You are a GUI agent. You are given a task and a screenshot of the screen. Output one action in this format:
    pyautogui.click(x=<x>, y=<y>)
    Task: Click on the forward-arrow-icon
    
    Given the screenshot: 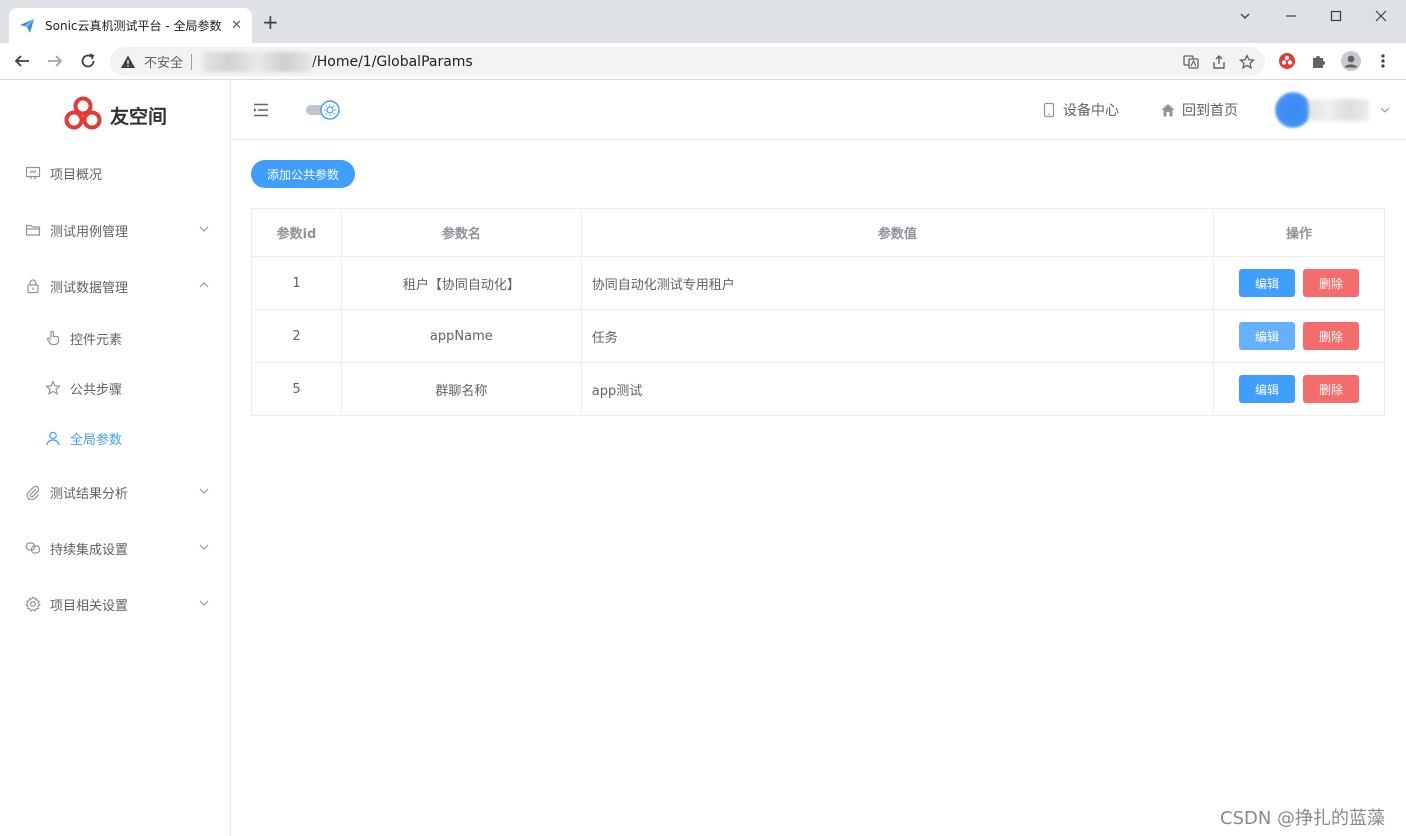 What is the action you would take?
    pyautogui.click(x=55, y=61)
    